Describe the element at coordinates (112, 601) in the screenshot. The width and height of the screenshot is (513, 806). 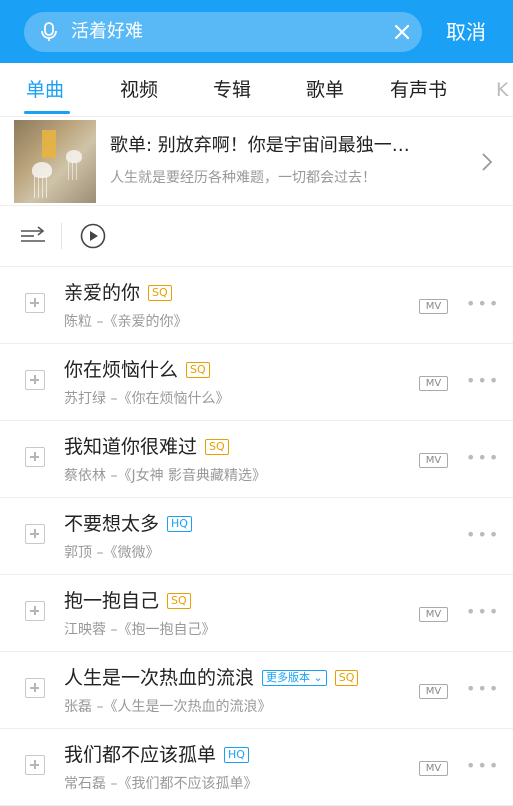
I see `song-title: 抱一抱自己` at that location.